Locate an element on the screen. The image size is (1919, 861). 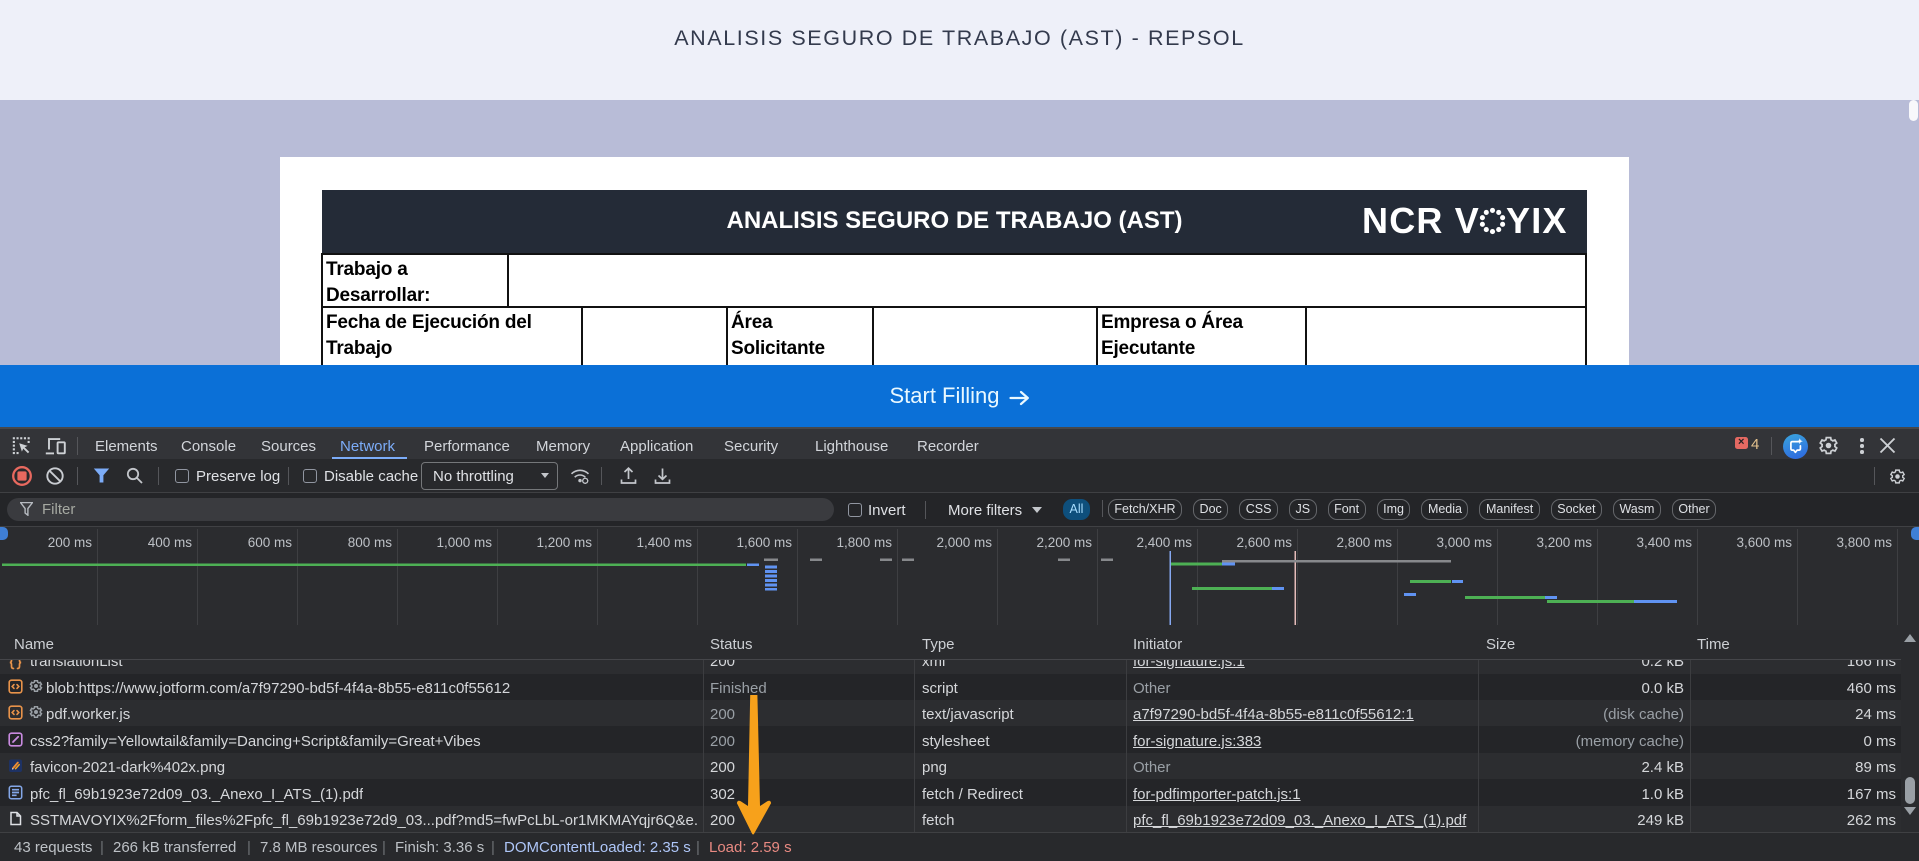
svg-text: 3,800 ms is located at coordinates (1864, 542).